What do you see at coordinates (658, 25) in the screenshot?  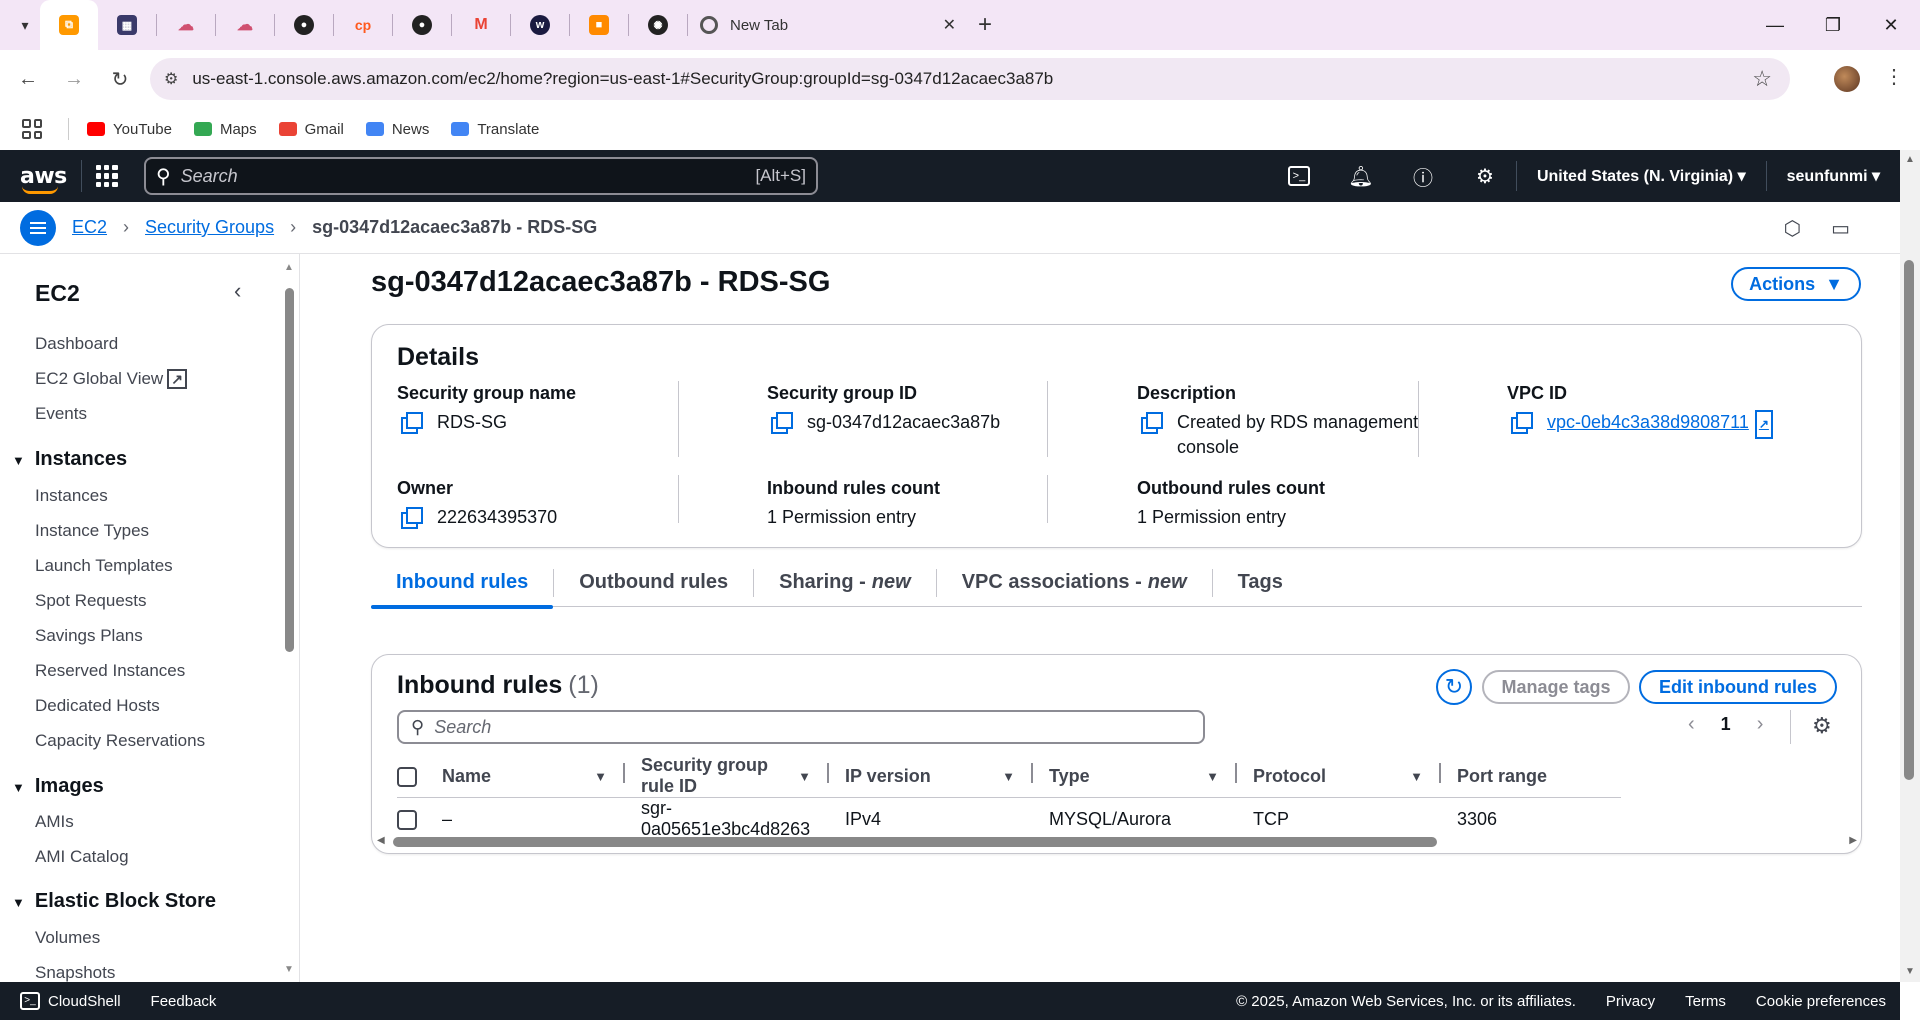 I see `browser-tab: ✺` at bounding box center [658, 25].